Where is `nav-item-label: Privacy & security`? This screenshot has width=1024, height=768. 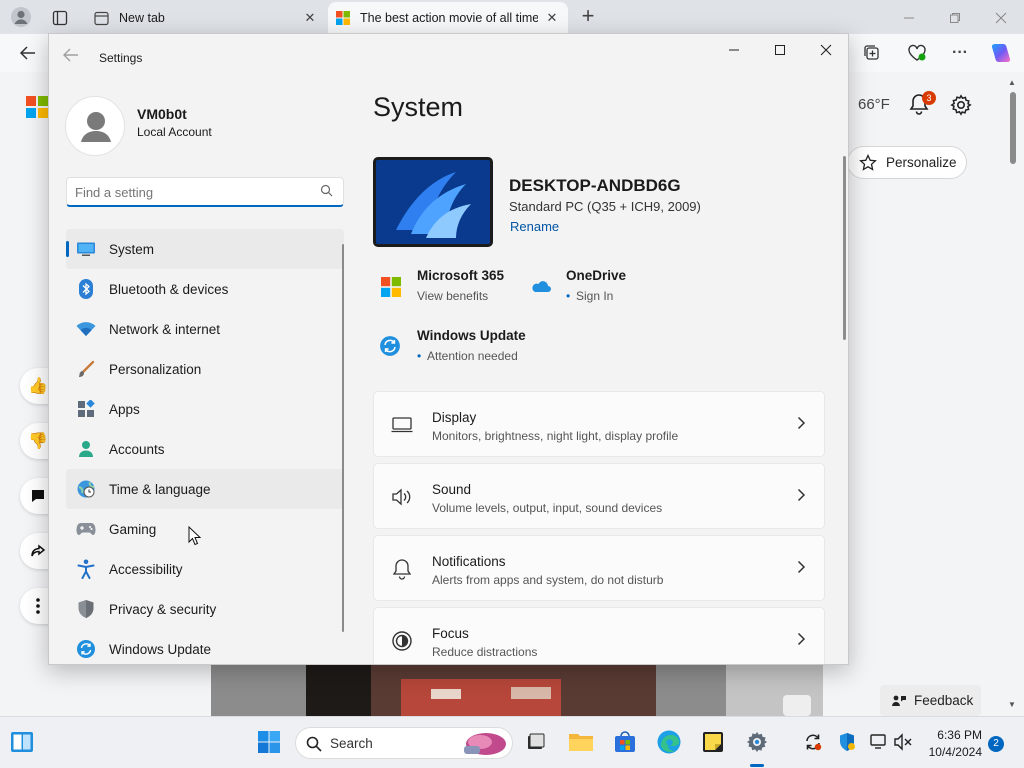 nav-item-label: Privacy & security is located at coordinates (163, 609).